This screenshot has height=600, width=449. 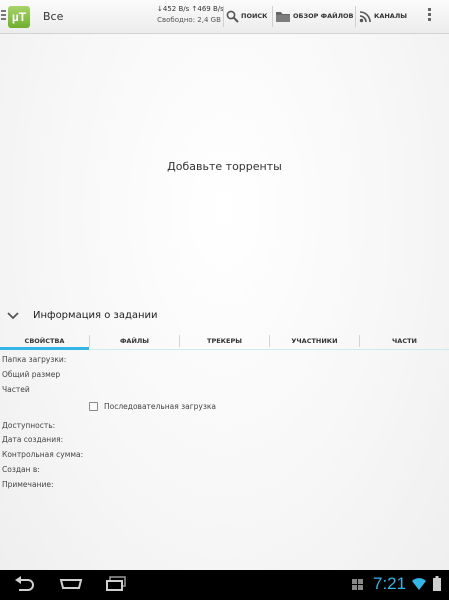 What do you see at coordinates (189, 20) in the screenshot?
I see `free-space: Свободно: 2,4 GB` at bounding box center [189, 20].